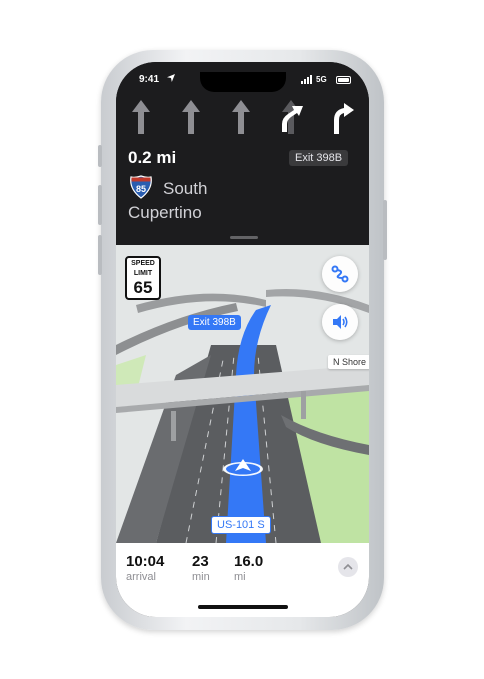  What do you see at coordinates (240, 577) in the screenshot?
I see `miles-unit: mi` at bounding box center [240, 577].